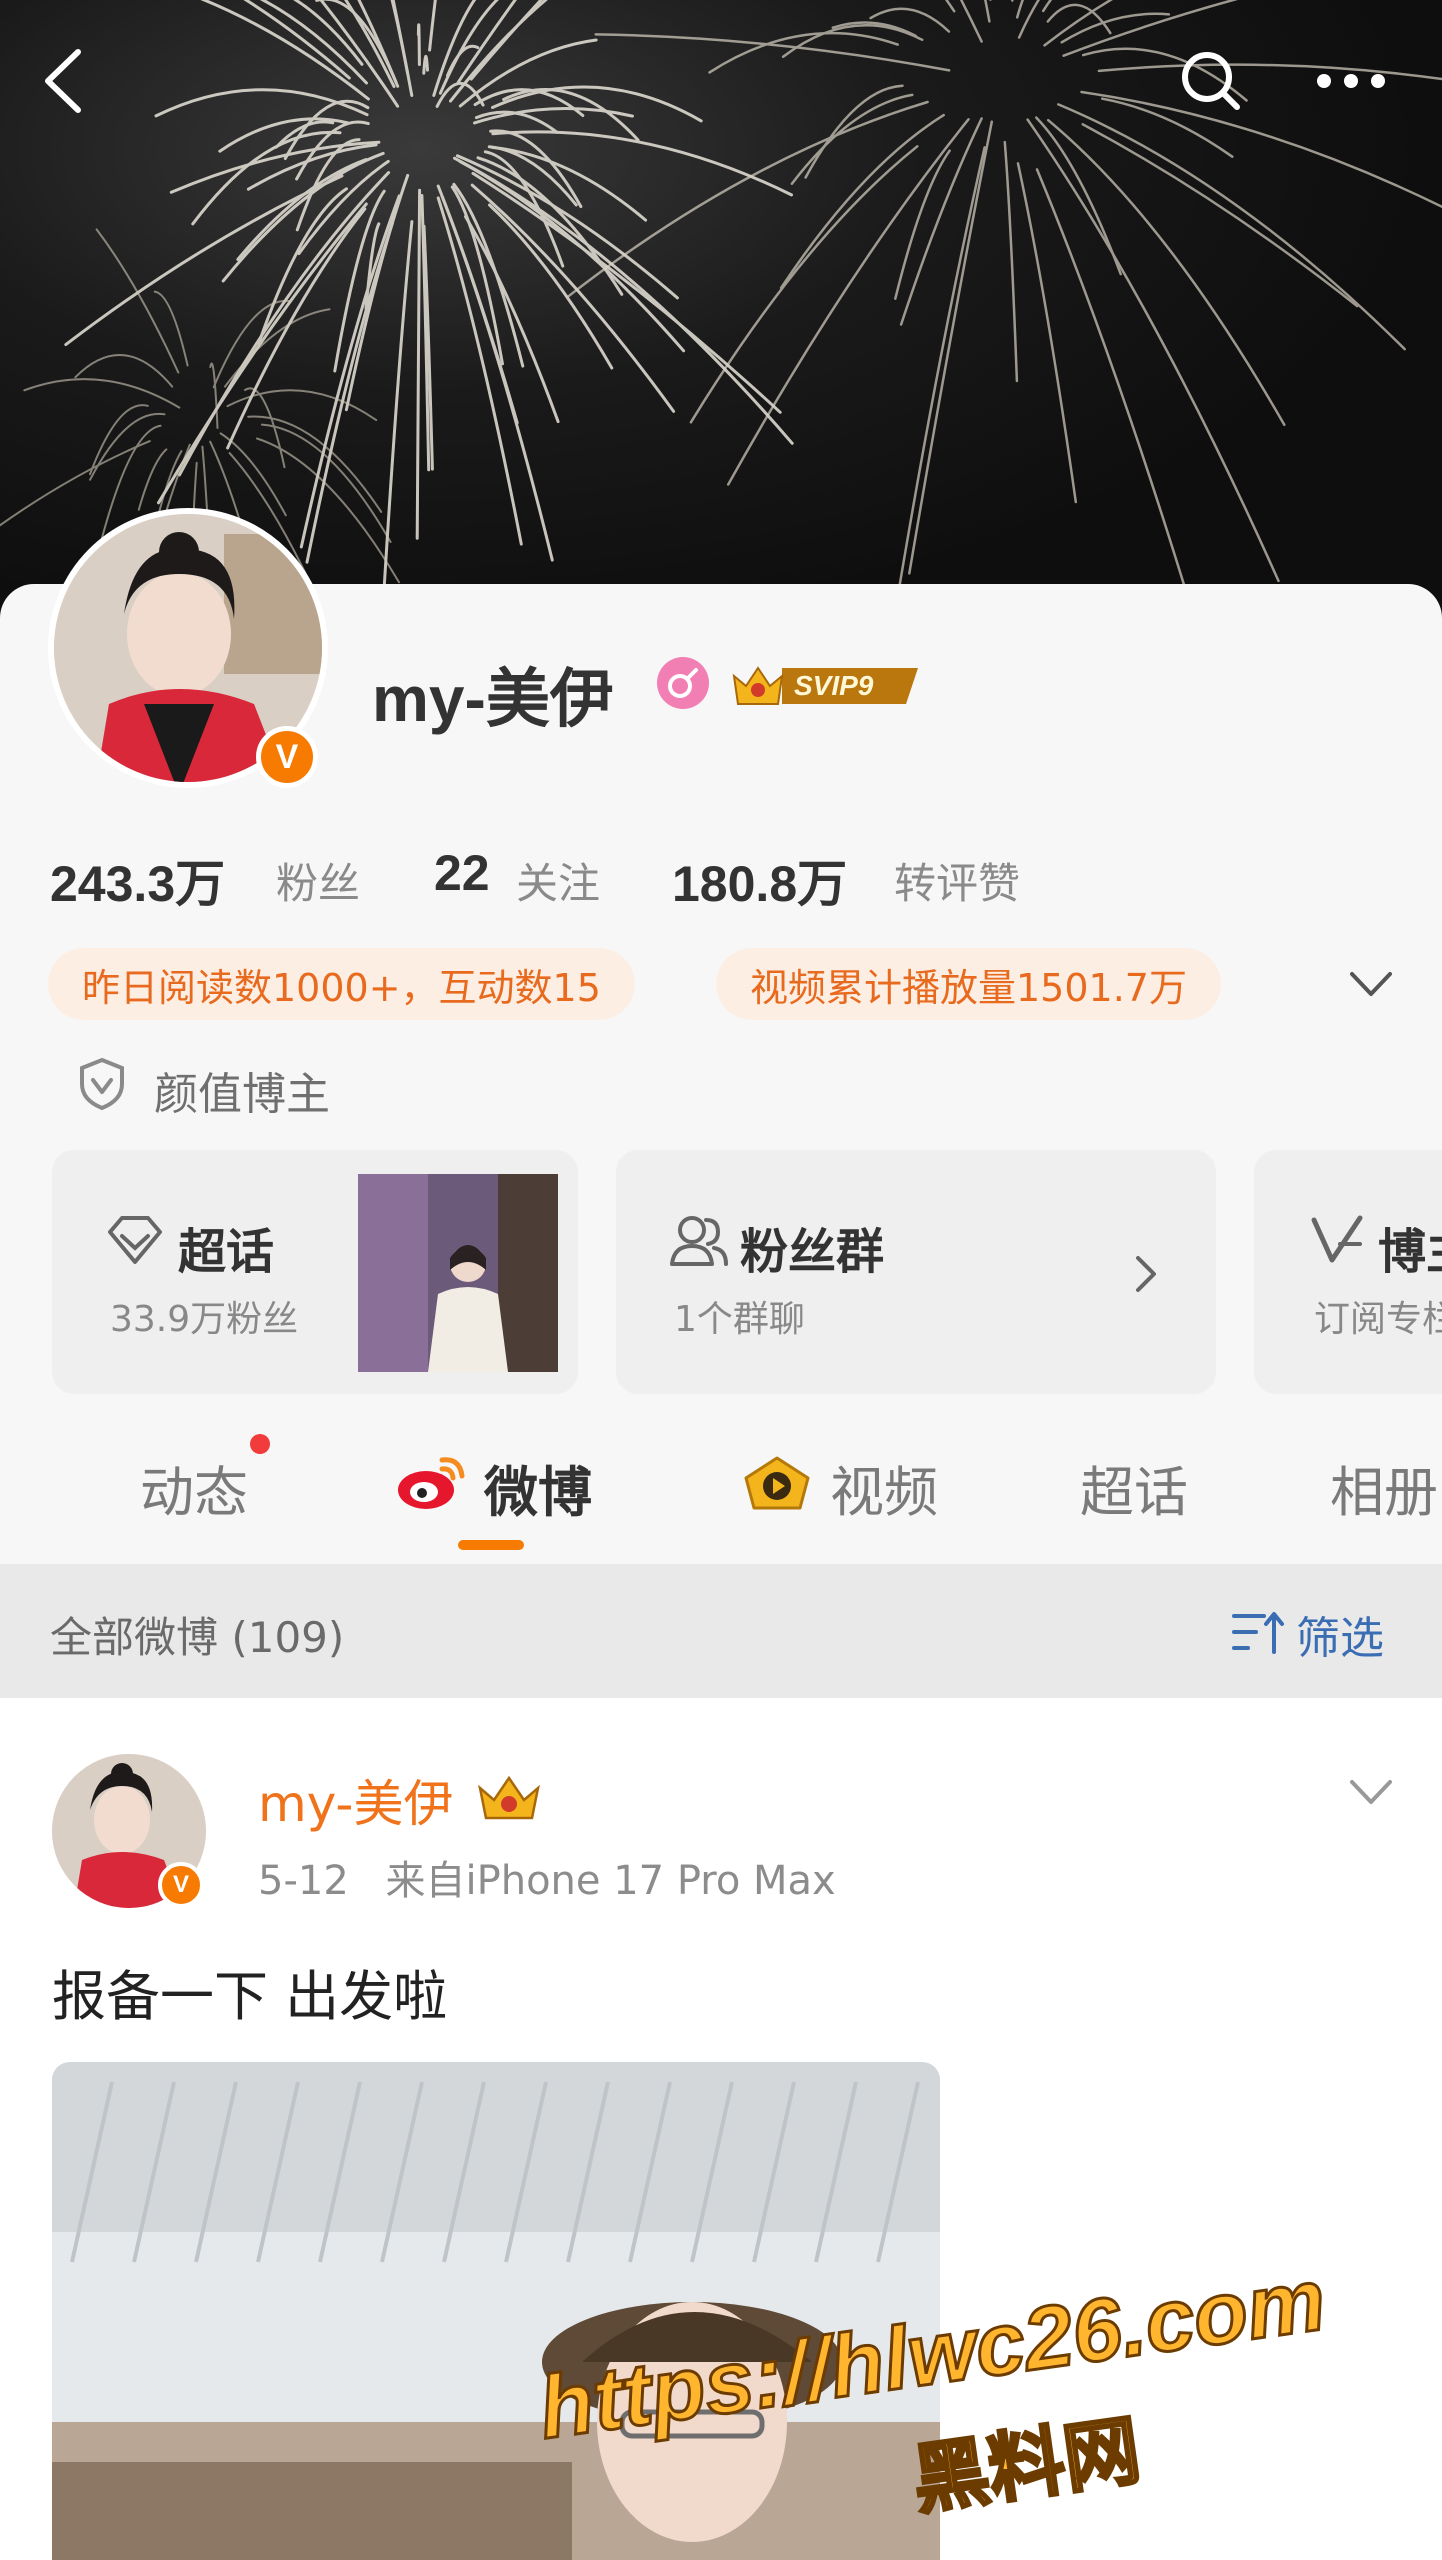 This screenshot has height=2560, width=1442. What do you see at coordinates (1258, 1633) in the screenshot?
I see `filter-sort-icon` at bounding box center [1258, 1633].